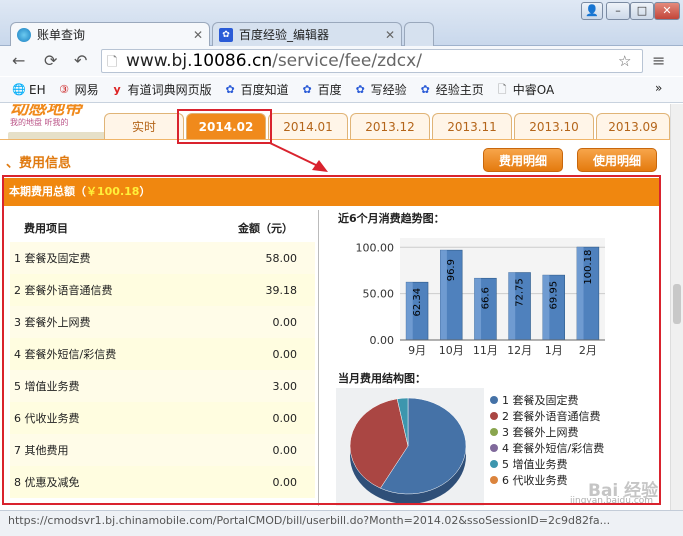 The image size is (683, 536). Describe the element at coordinates (112, 62) in the screenshot. I see `page-icon: 🗋` at that location.